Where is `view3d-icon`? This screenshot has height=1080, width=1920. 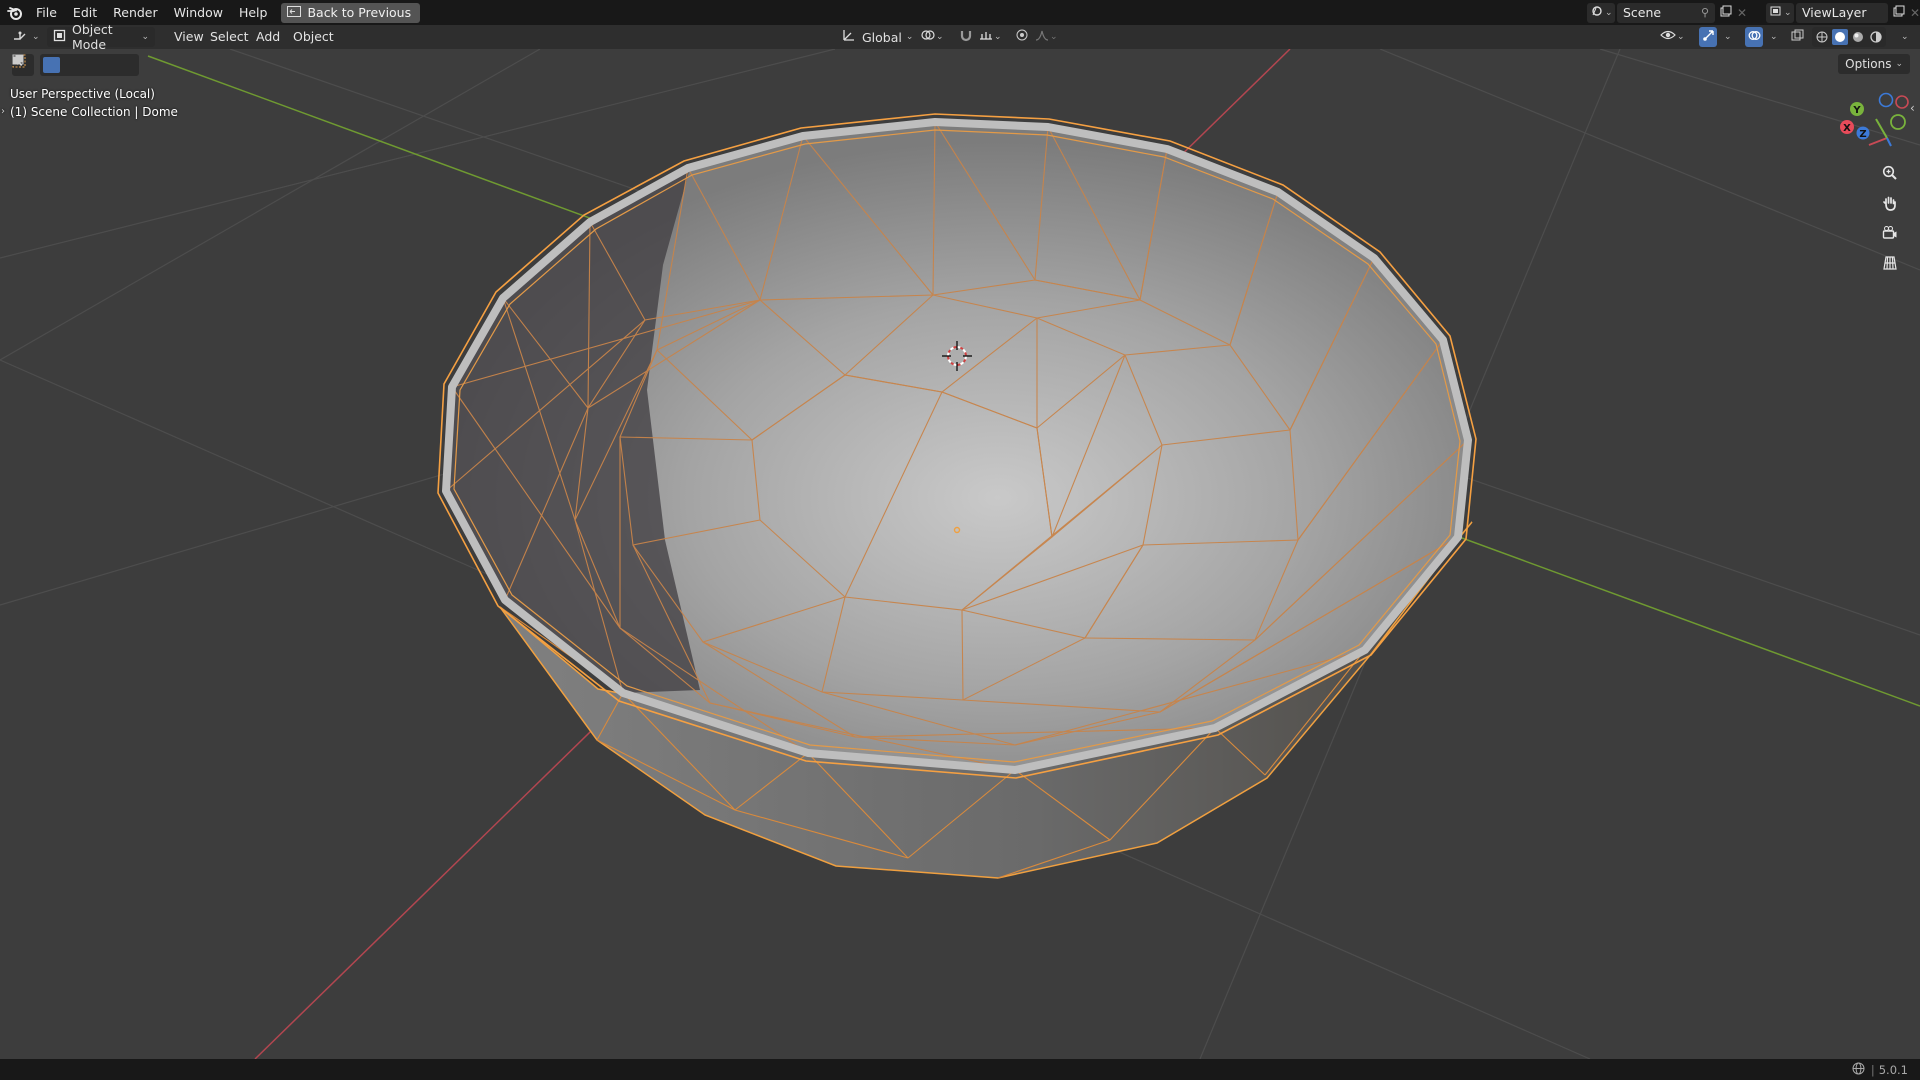 view3d-icon is located at coordinates (20, 37).